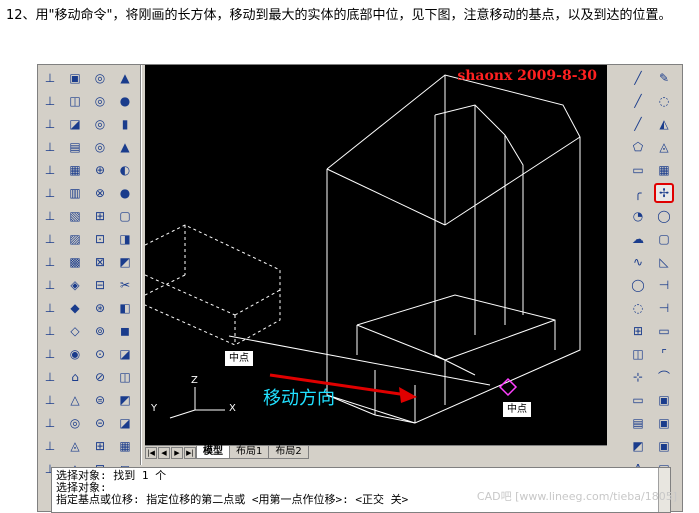 Image resolution: width=699 pixels, height=513 pixels. I want to click on solid2-tool-3-icon: ◎, so click(100, 124).